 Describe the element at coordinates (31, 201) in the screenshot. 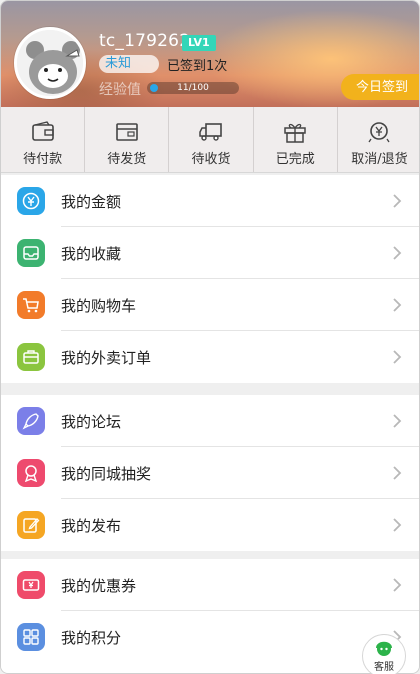

I see `yen-icon` at that location.